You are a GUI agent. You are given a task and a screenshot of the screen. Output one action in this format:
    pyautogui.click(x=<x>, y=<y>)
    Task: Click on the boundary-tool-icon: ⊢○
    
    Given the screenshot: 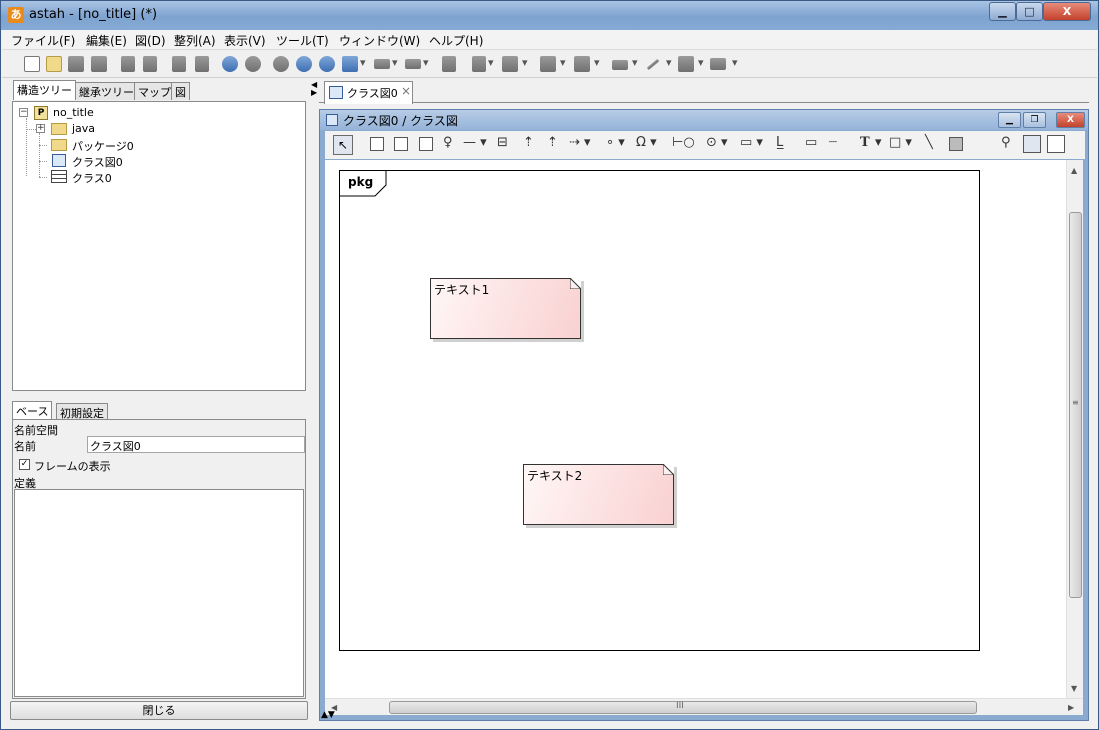 What is the action you would take?
    pyautogui.click(x=683, y=142)
    